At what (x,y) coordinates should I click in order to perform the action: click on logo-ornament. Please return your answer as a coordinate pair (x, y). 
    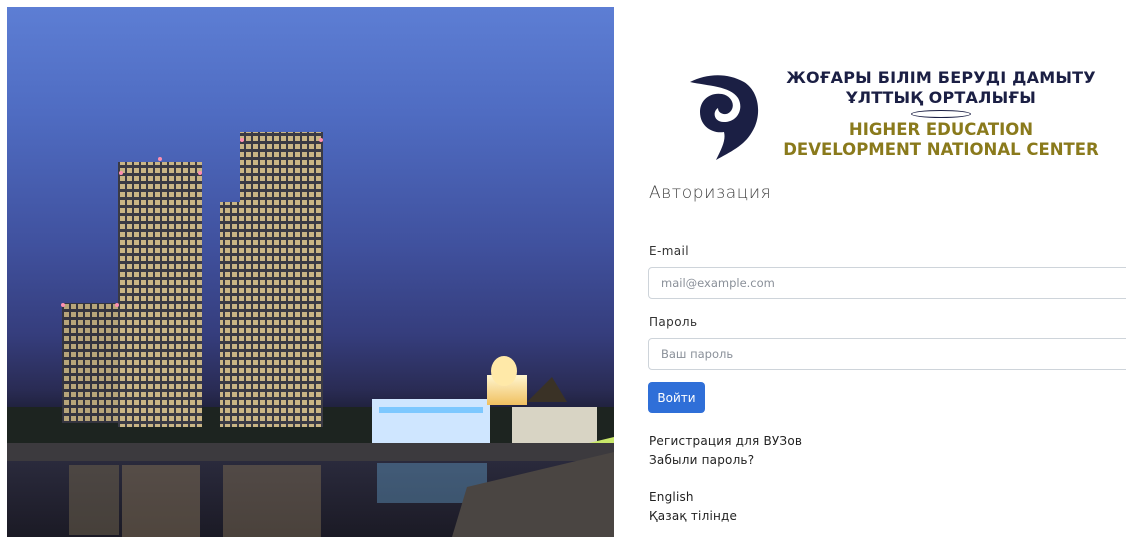
    Looking at the image, I should click on (941, 114).